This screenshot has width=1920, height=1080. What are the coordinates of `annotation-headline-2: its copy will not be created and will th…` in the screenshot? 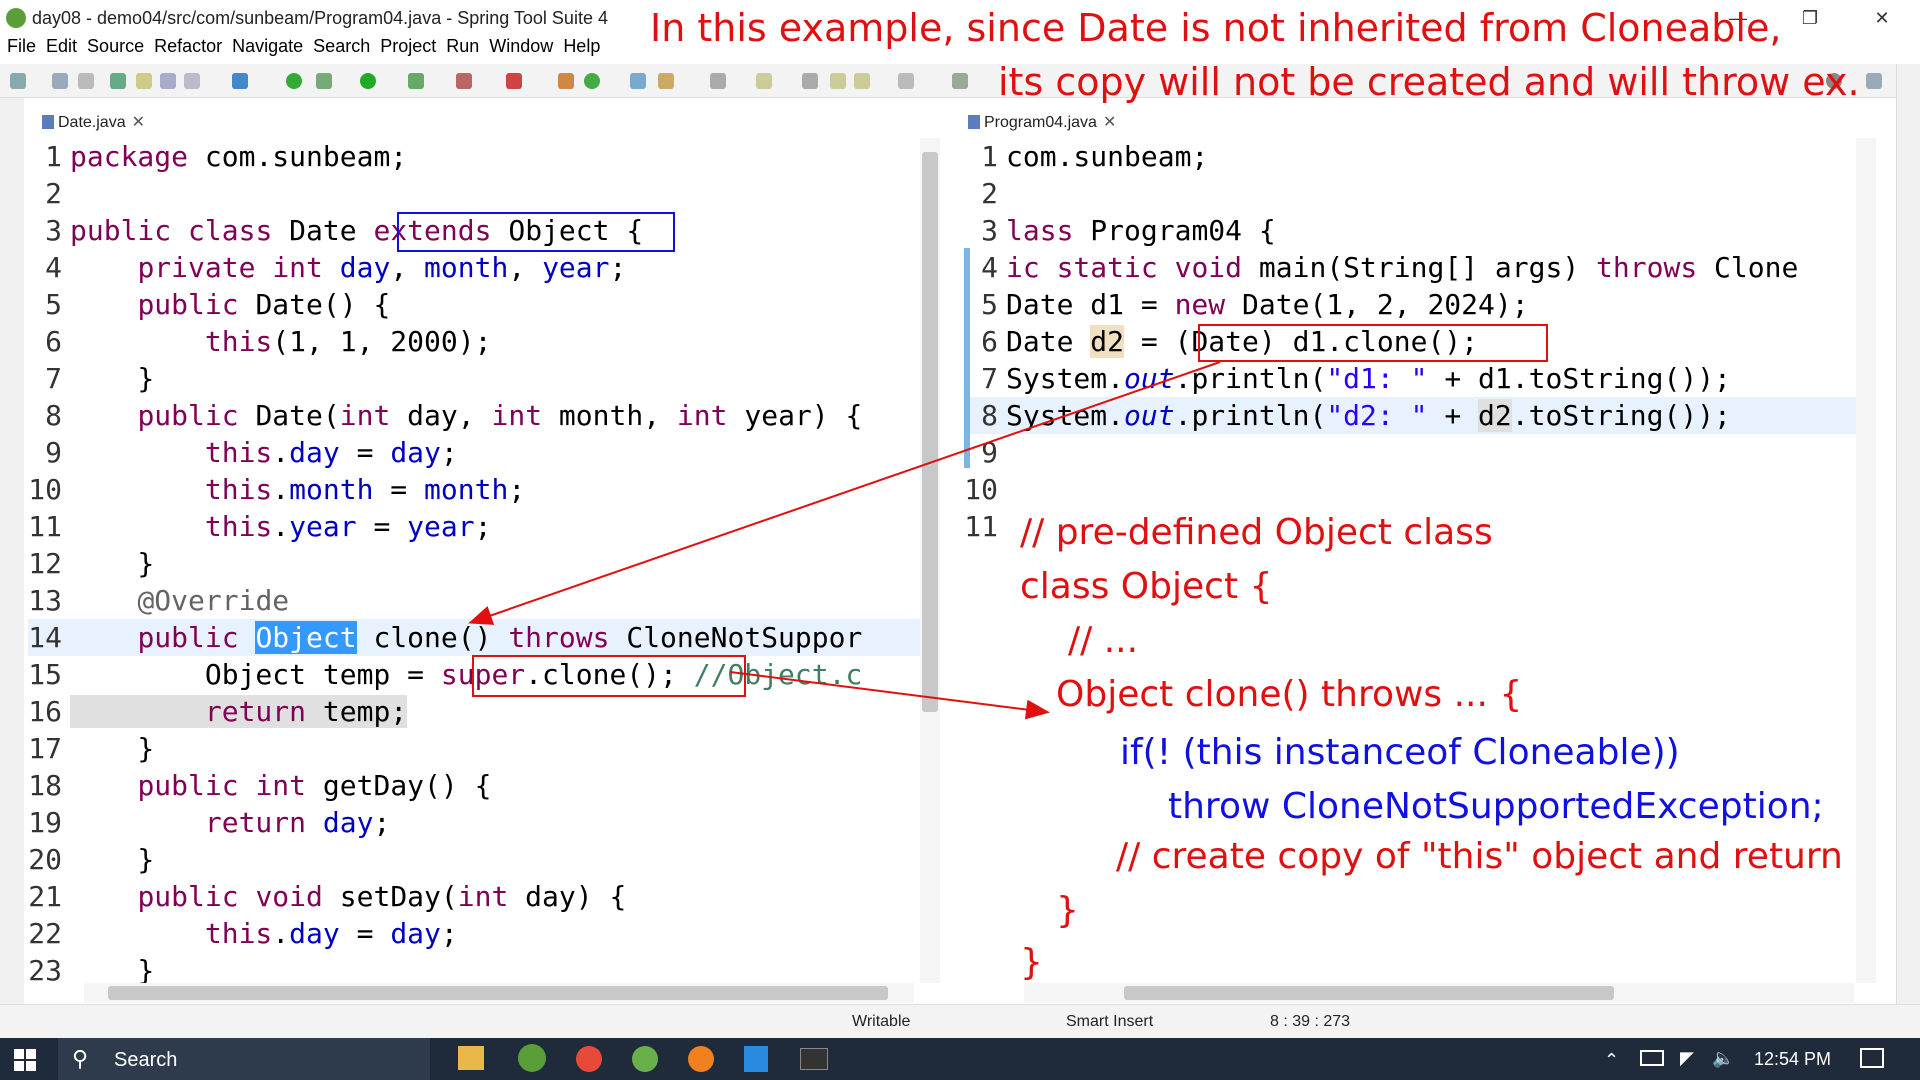 It's located at (1429, 82).